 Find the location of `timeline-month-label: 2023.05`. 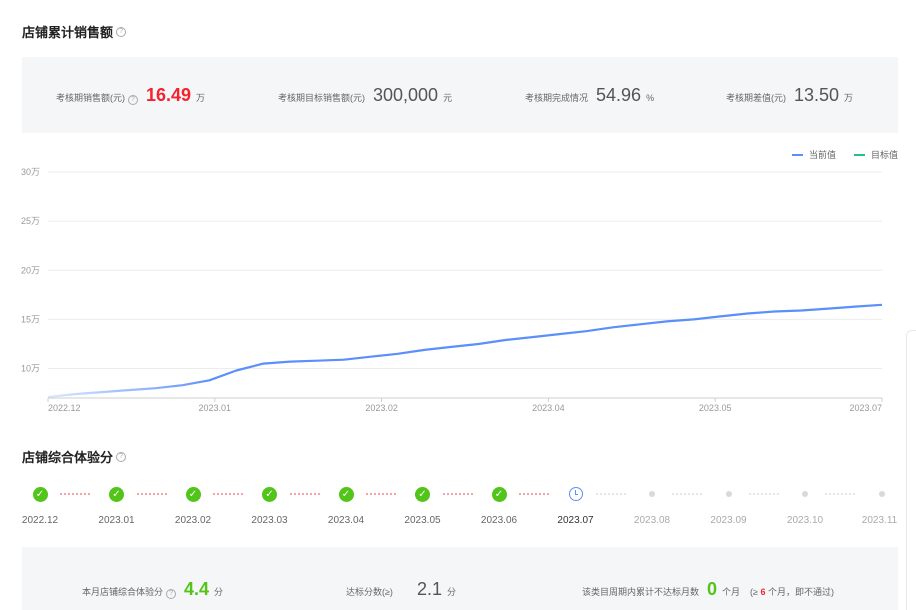

timeline-month-label: 2023.05 is located at coordinates (422, 520).